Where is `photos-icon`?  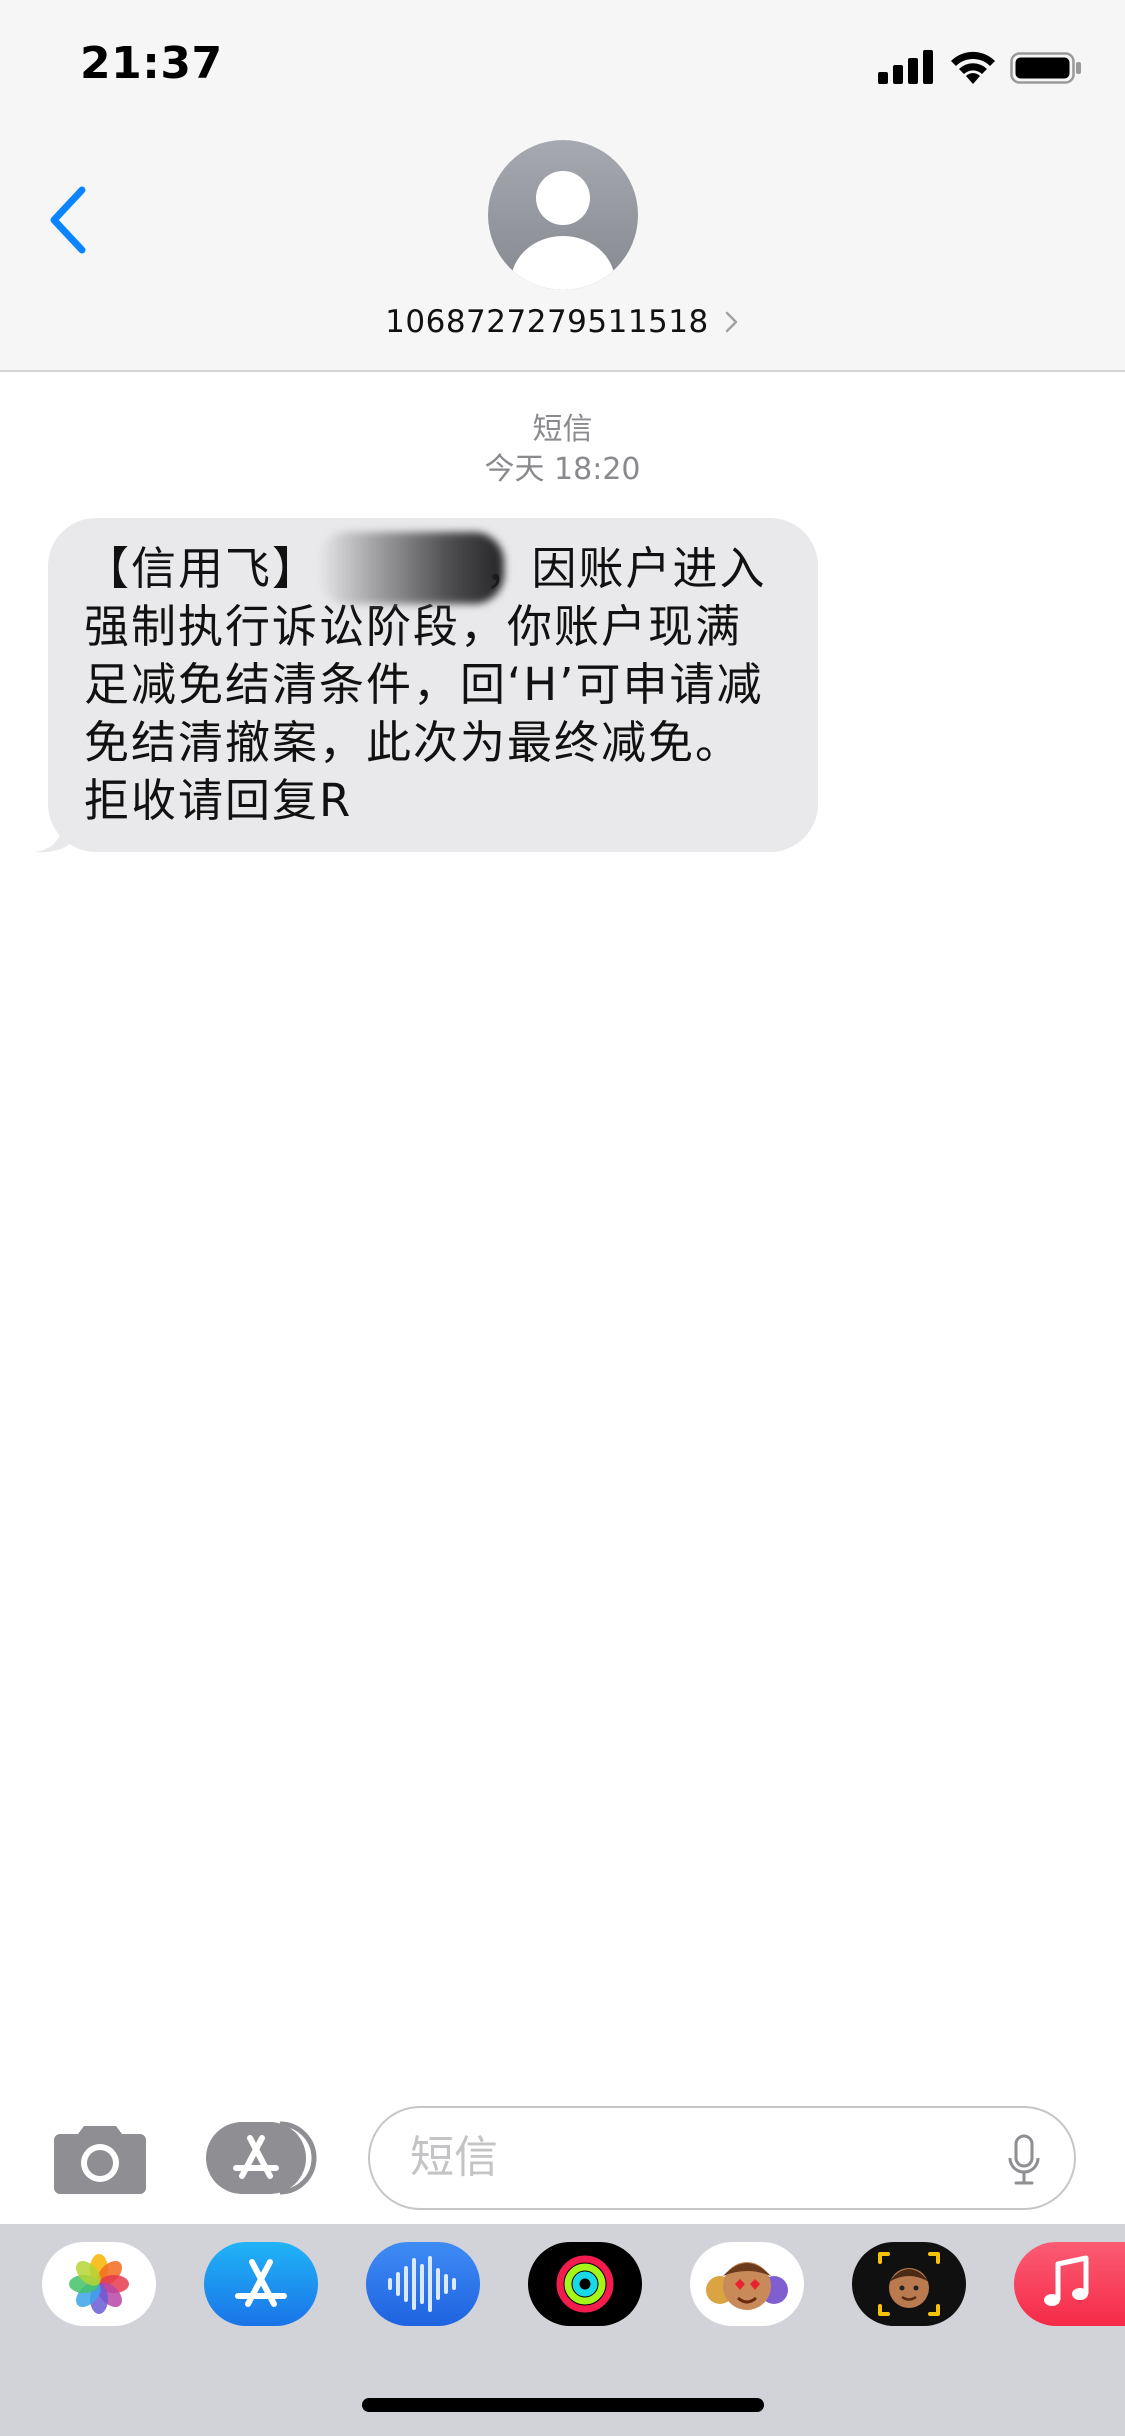
photos-icon is located at coordinates (99, 2284).